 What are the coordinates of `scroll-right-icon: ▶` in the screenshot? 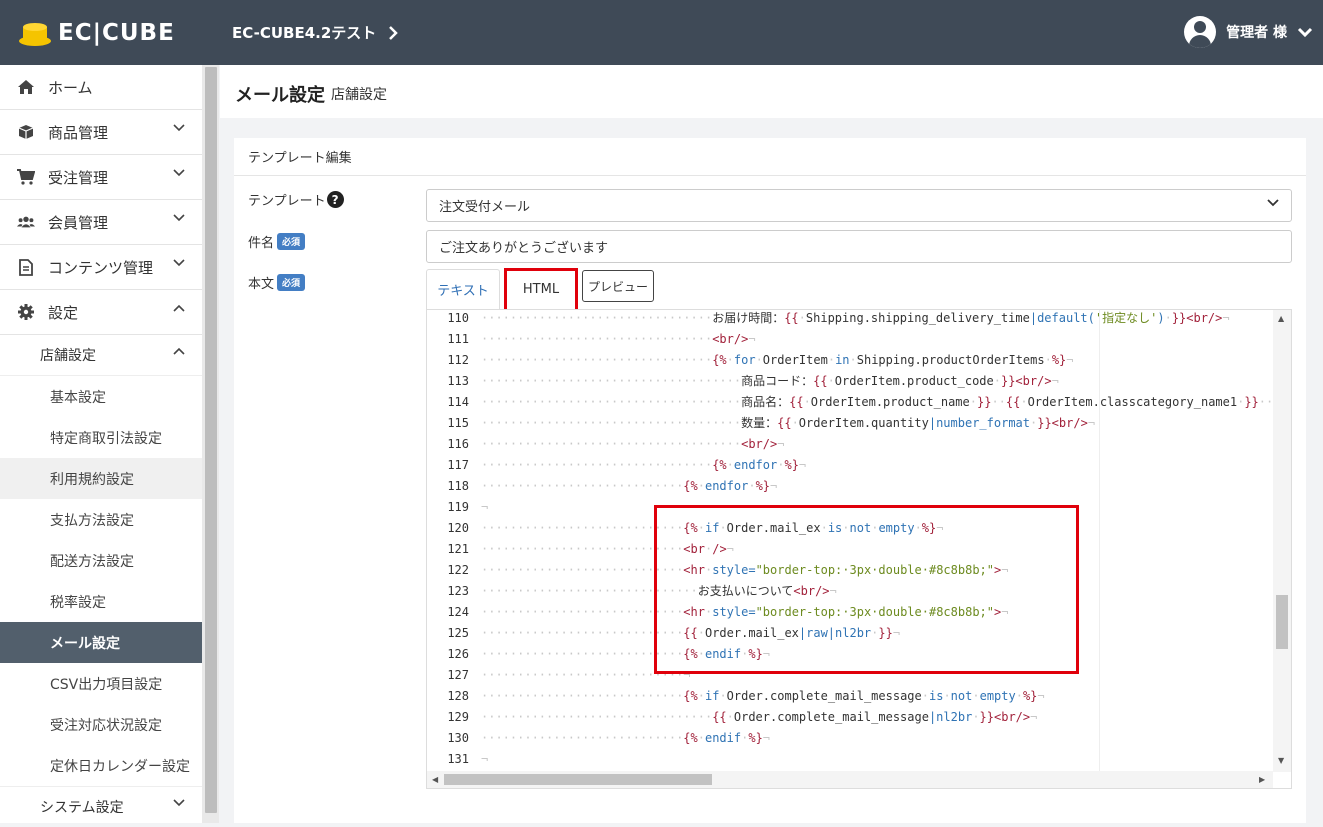 It's located at (1262, 779).